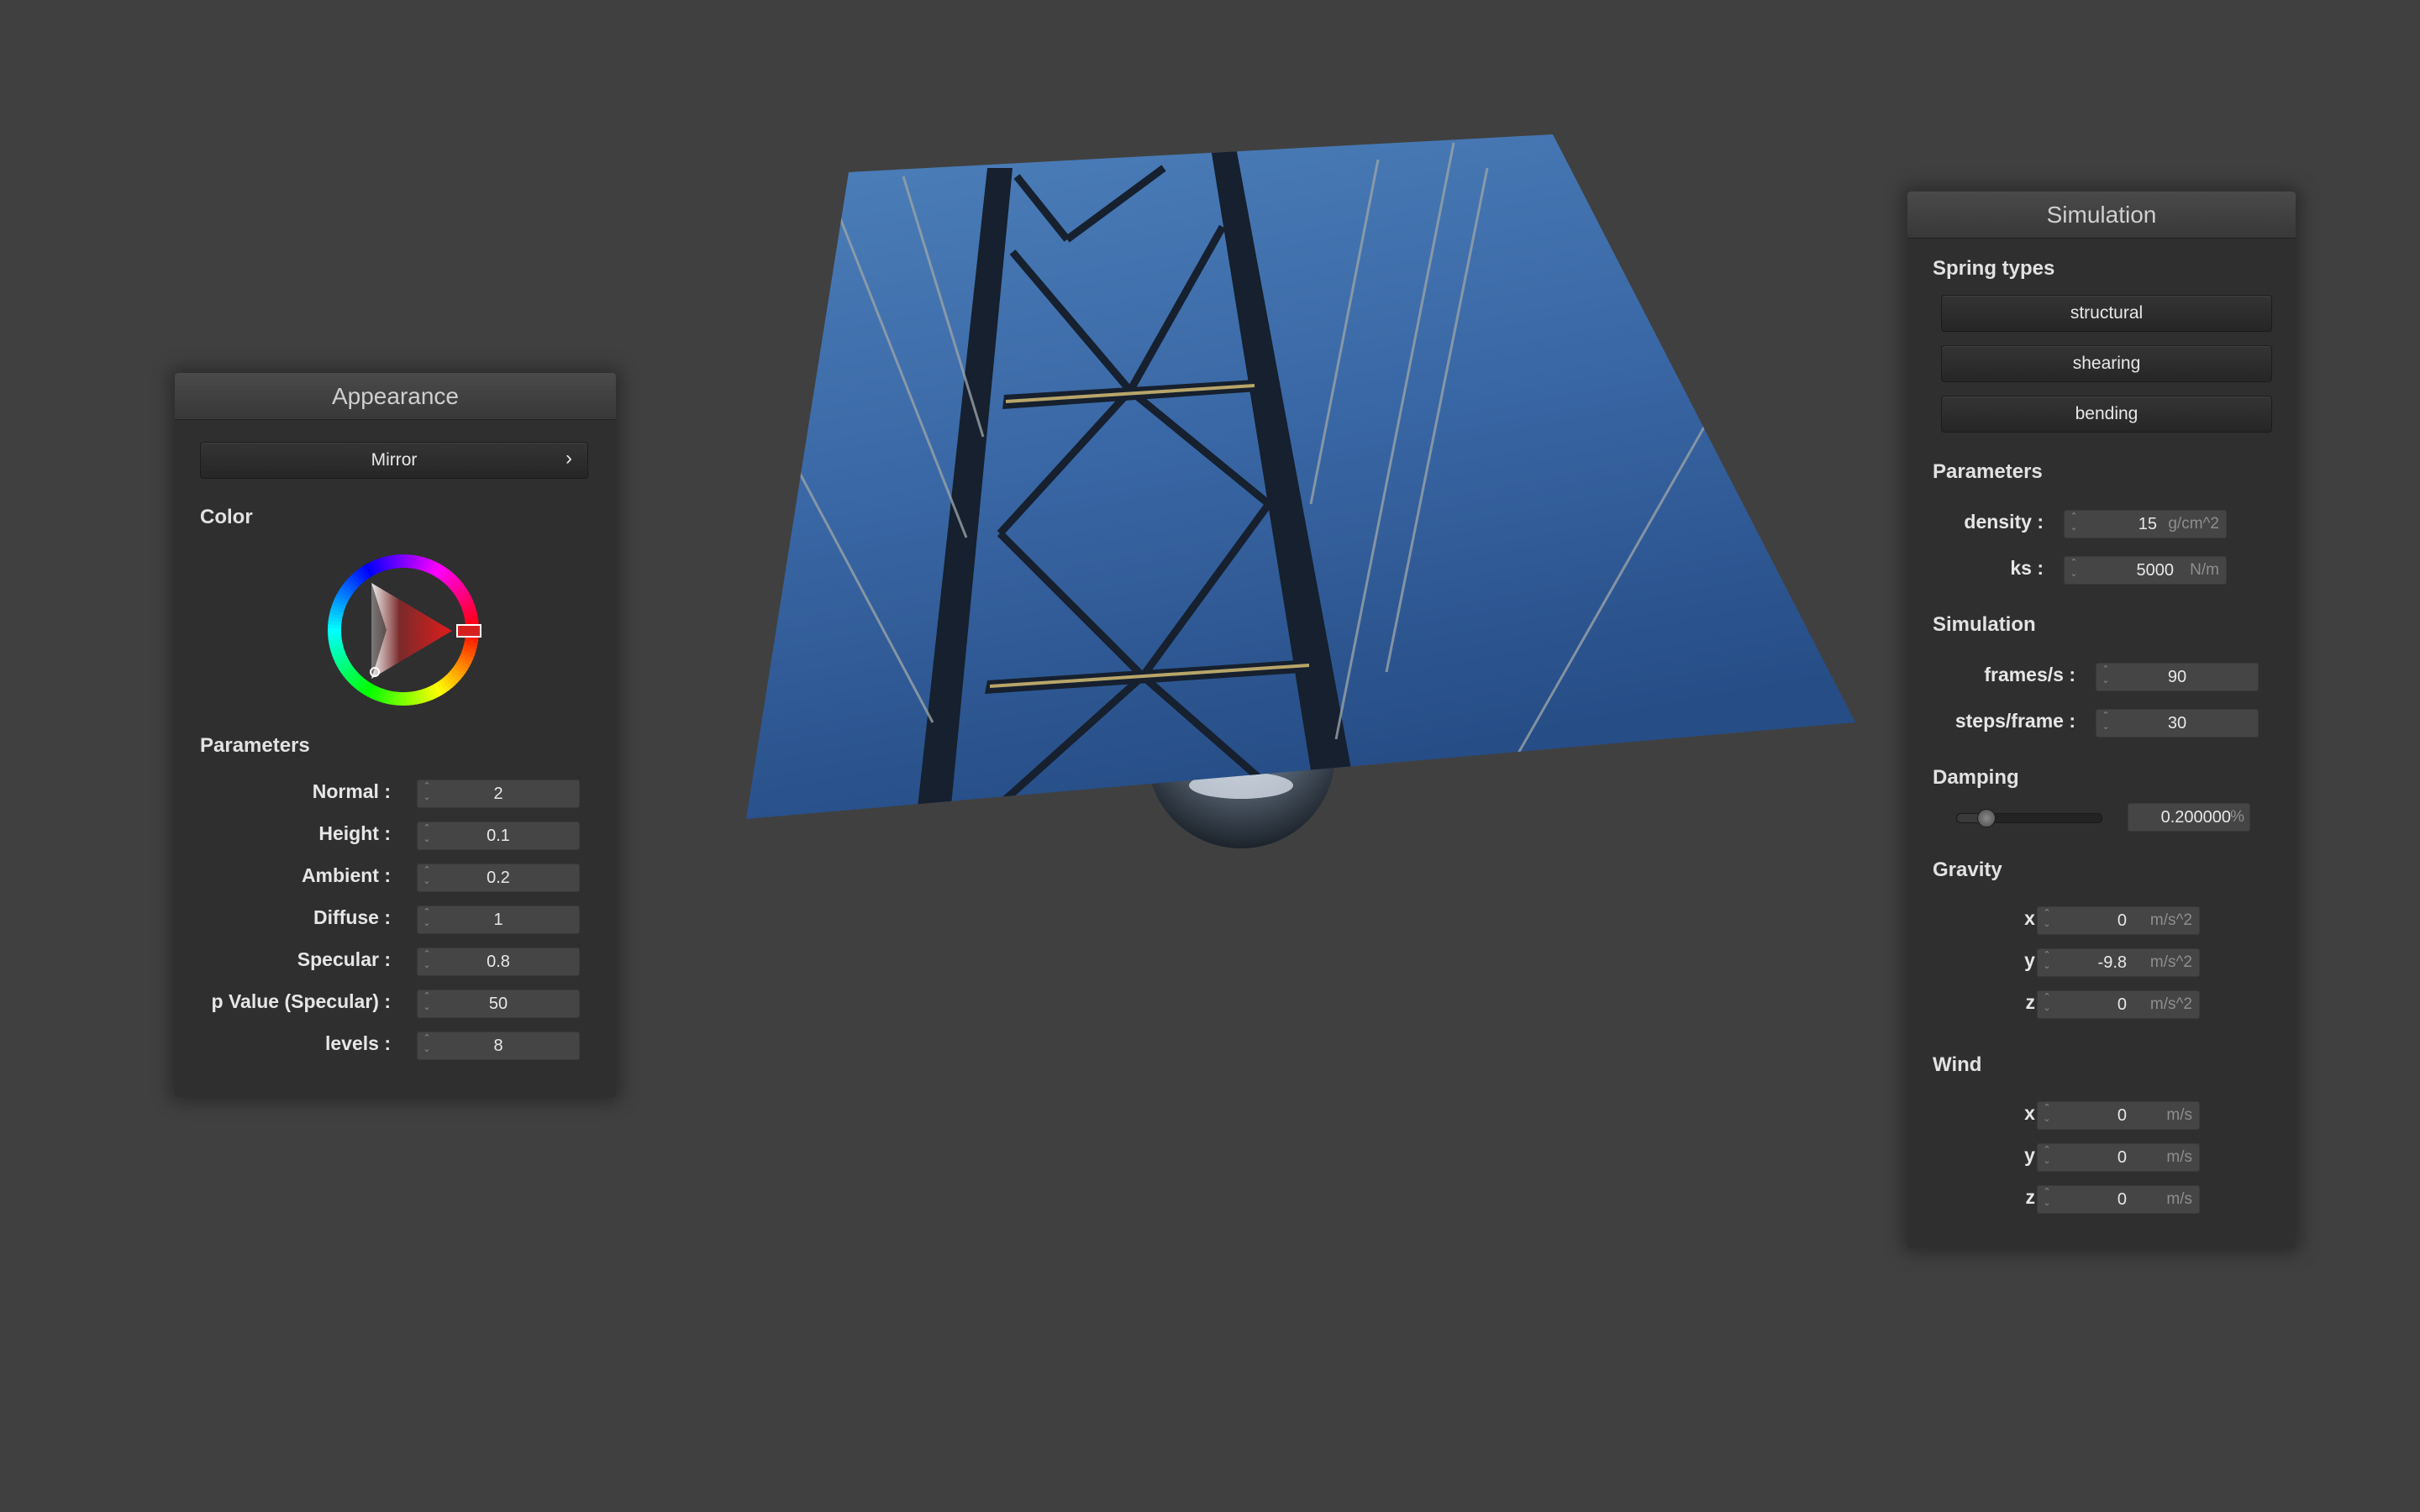 Image resolution: width=2420 pixels, height=1512 pixels. I want to click on density-unit: g/cm^2, so click(2193, 524).